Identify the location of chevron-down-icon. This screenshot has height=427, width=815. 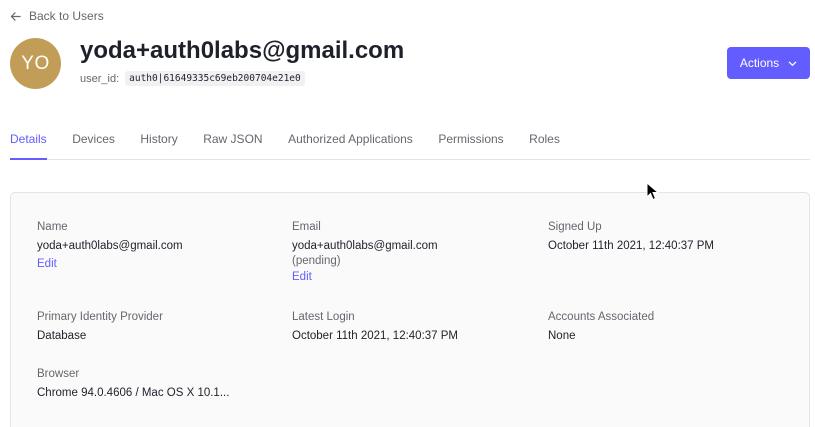
(792, 63).